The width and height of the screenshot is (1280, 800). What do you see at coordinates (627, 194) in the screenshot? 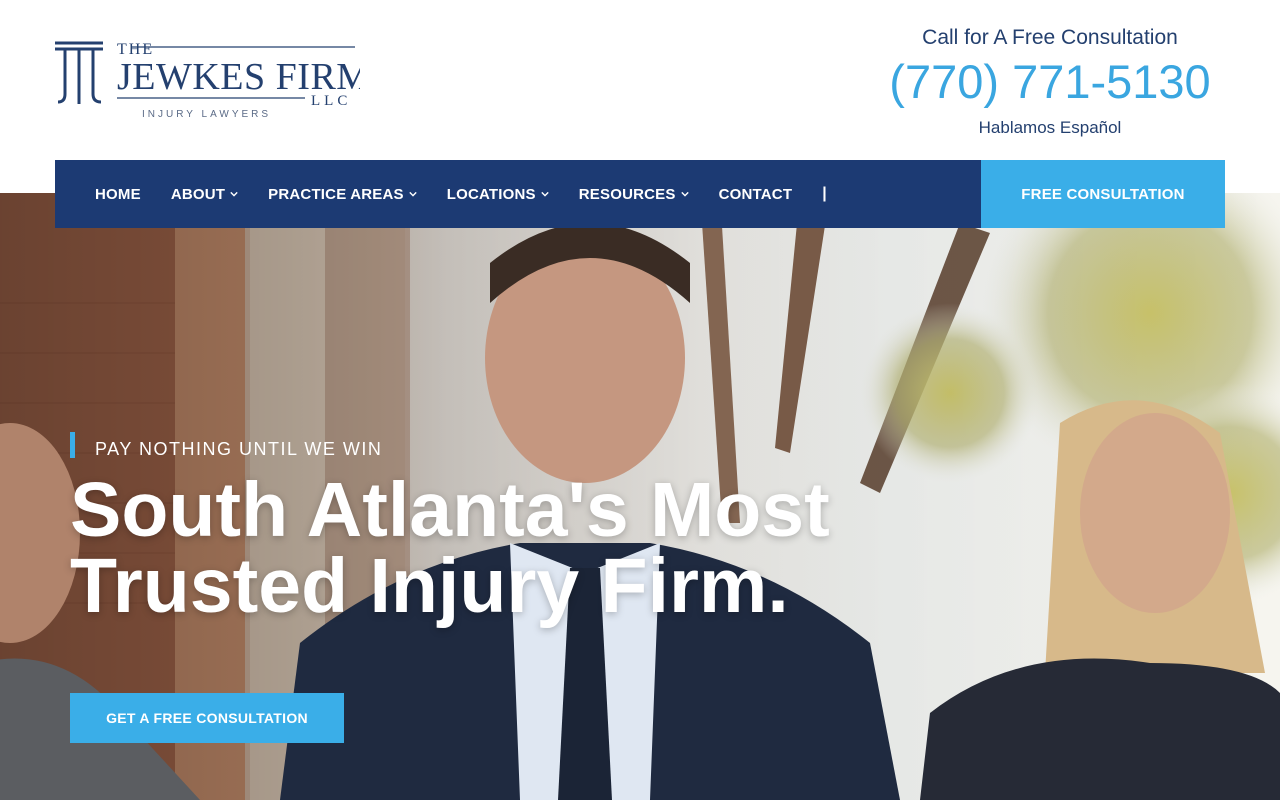
I see `nav-item-label: RESOURCES` at bounding box center [627, 194].